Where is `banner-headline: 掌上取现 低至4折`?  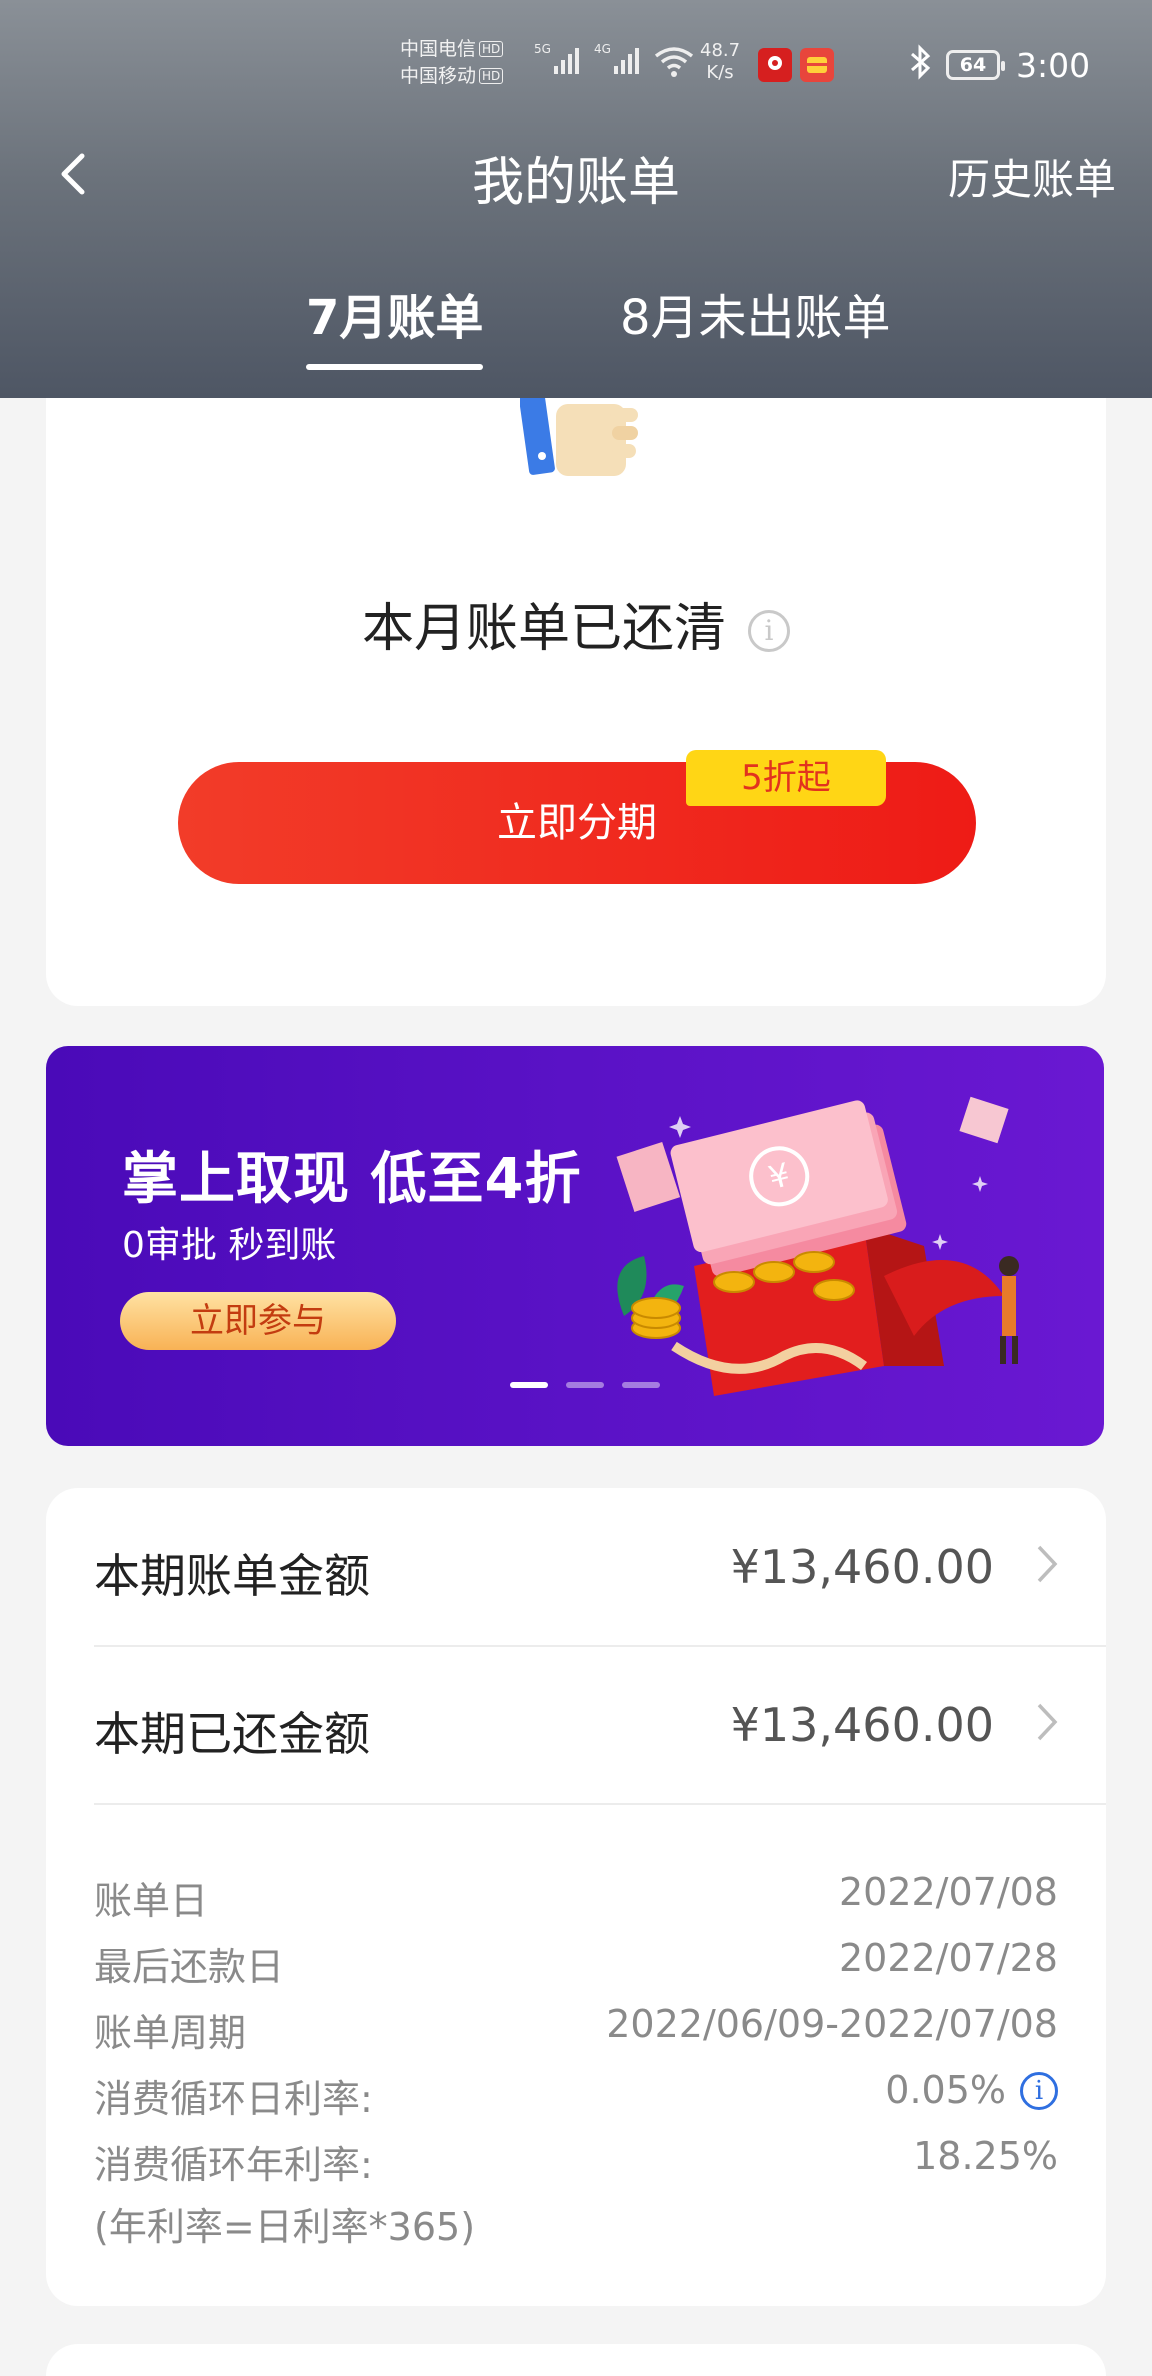 banner-headline: 掌上取现 低至4折 is located at coordinates (352, 1179).